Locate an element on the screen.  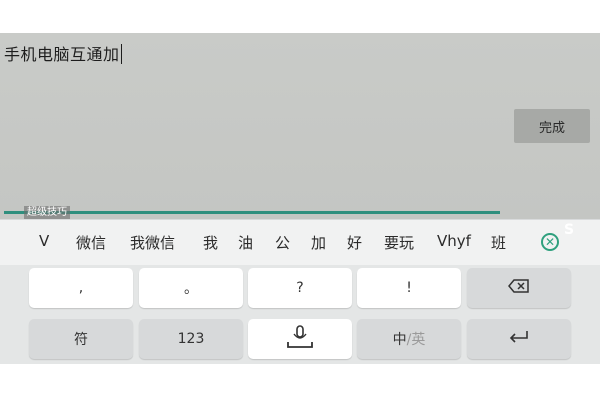
key-label: 符 is located at coordinates (81, 340).